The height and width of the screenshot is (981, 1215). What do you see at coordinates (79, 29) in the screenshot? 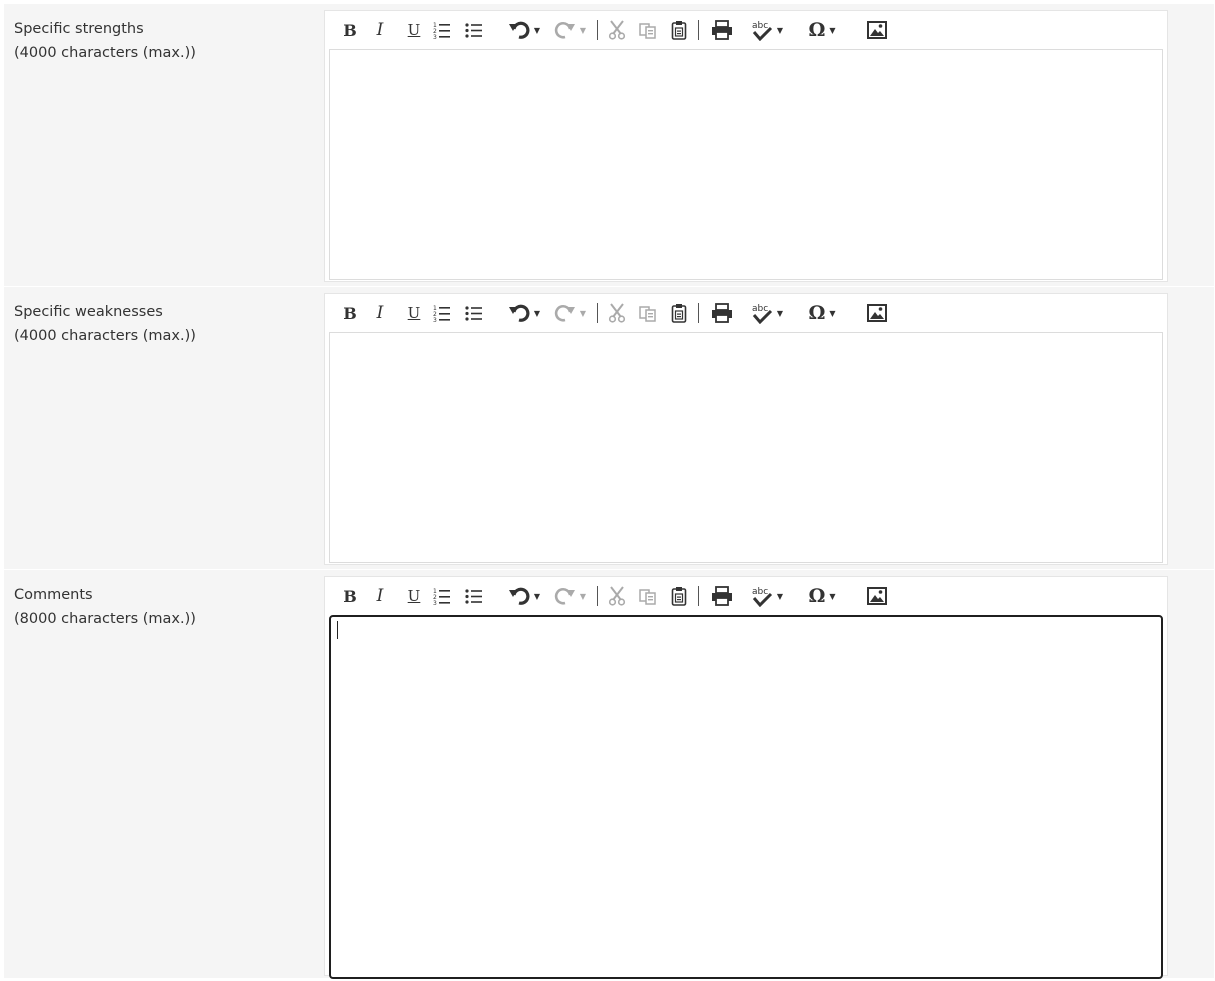
I see `field-label-title: Specific strengths` at bounding box center [79, 29].